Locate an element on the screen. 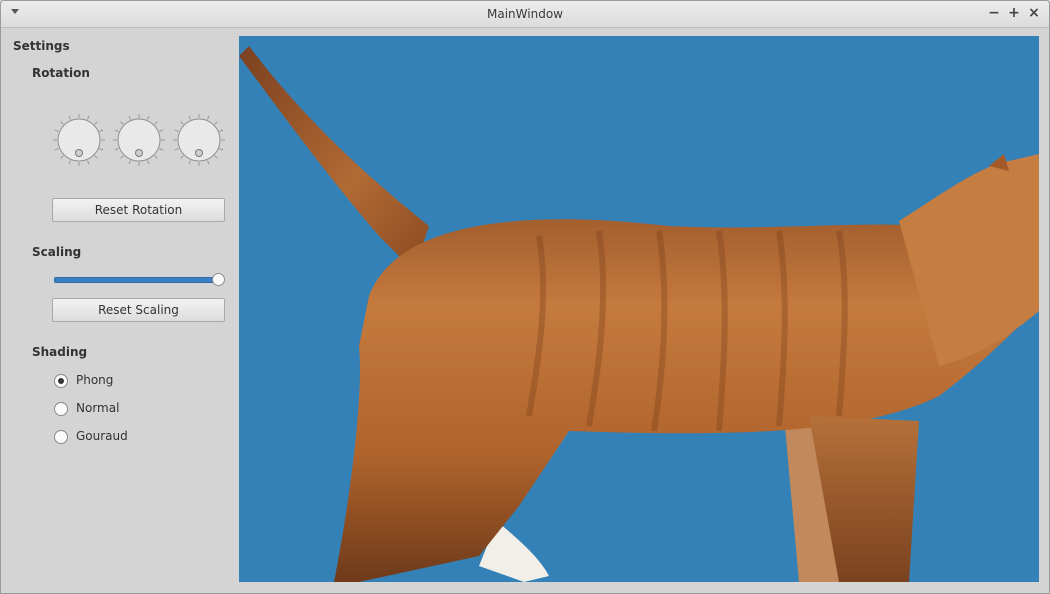 The width and height of the screenshot is (1050, 594). normal-radio is located at coordinates (61, 409).